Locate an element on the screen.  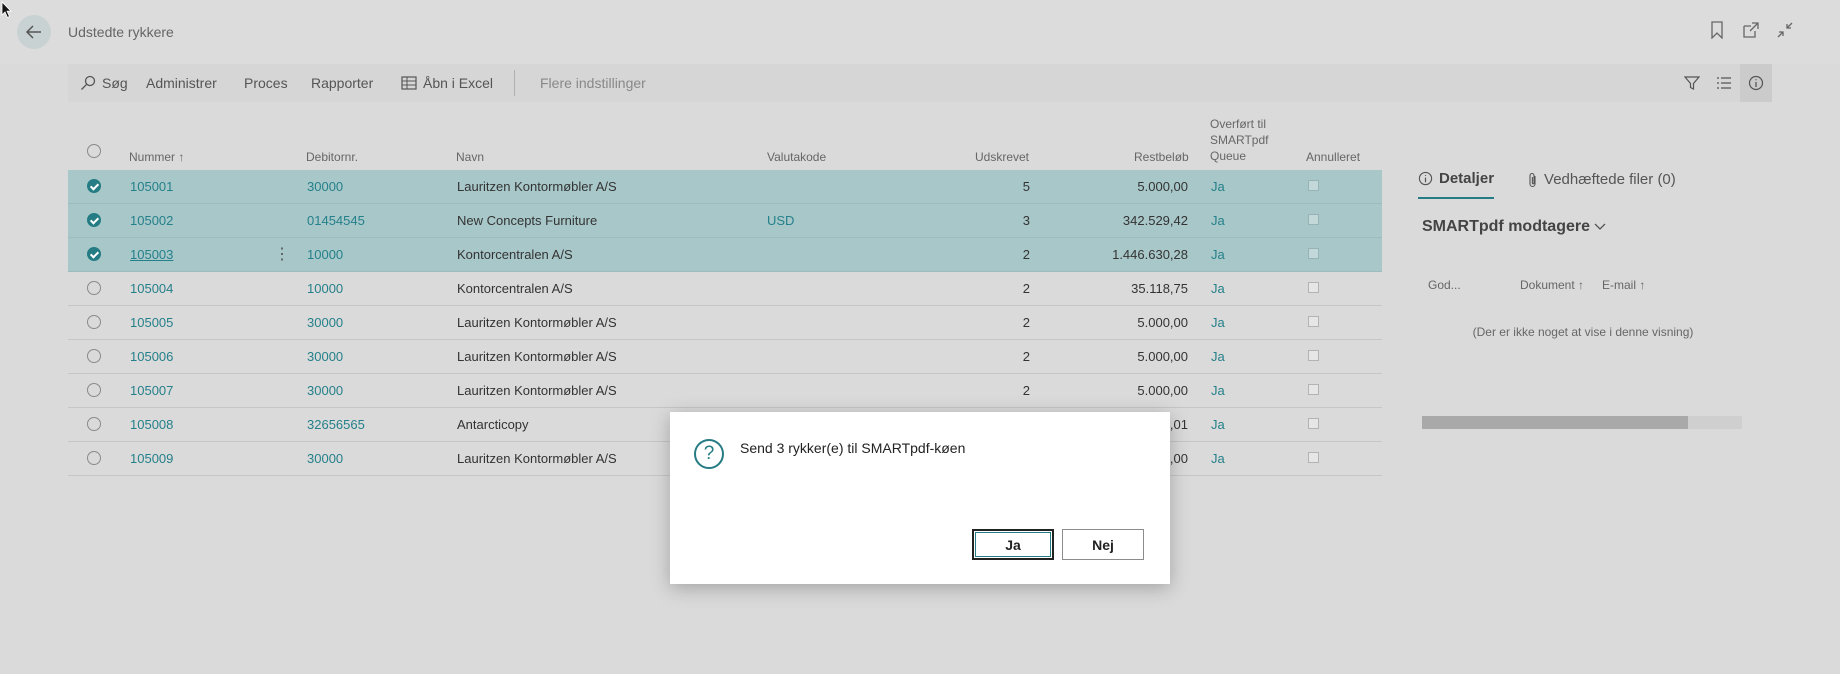
column-header-udskrevet: Udskrevet is located at coordinates (1002, 157).